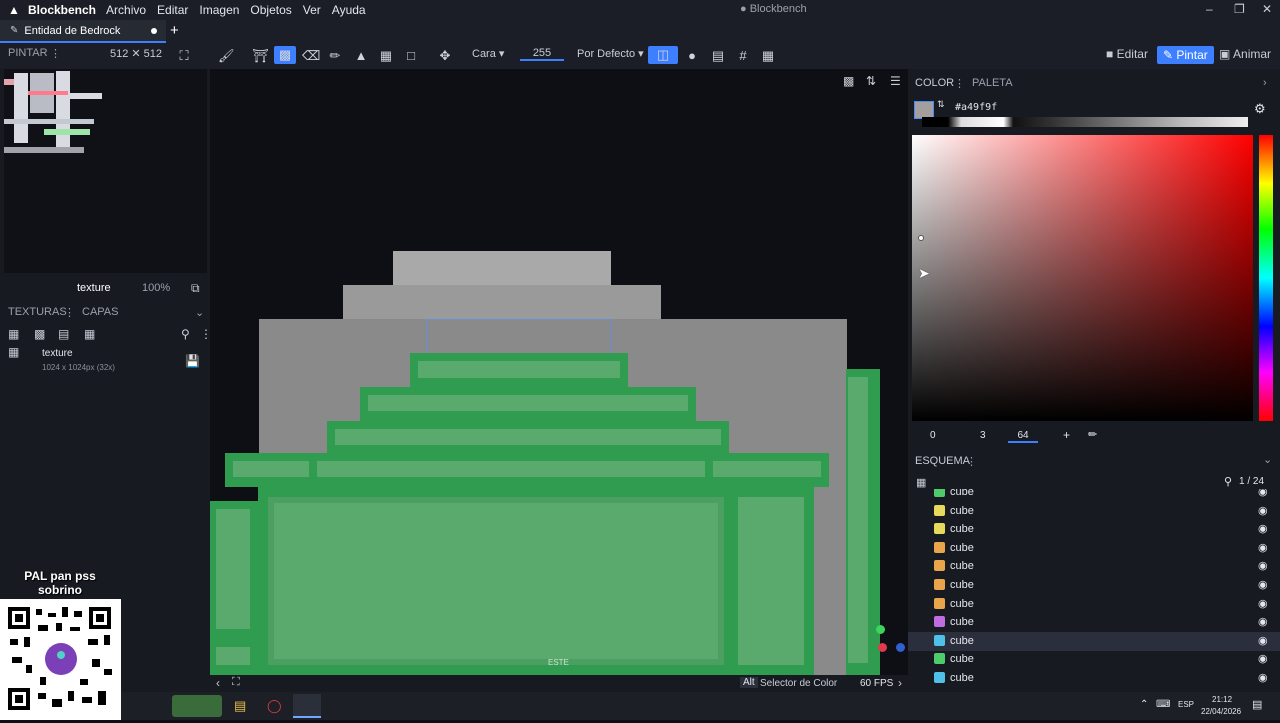 This screenshot has height=723, width=1280. I want to click on viewport-menu-icon: ☰, so click(895, 81).